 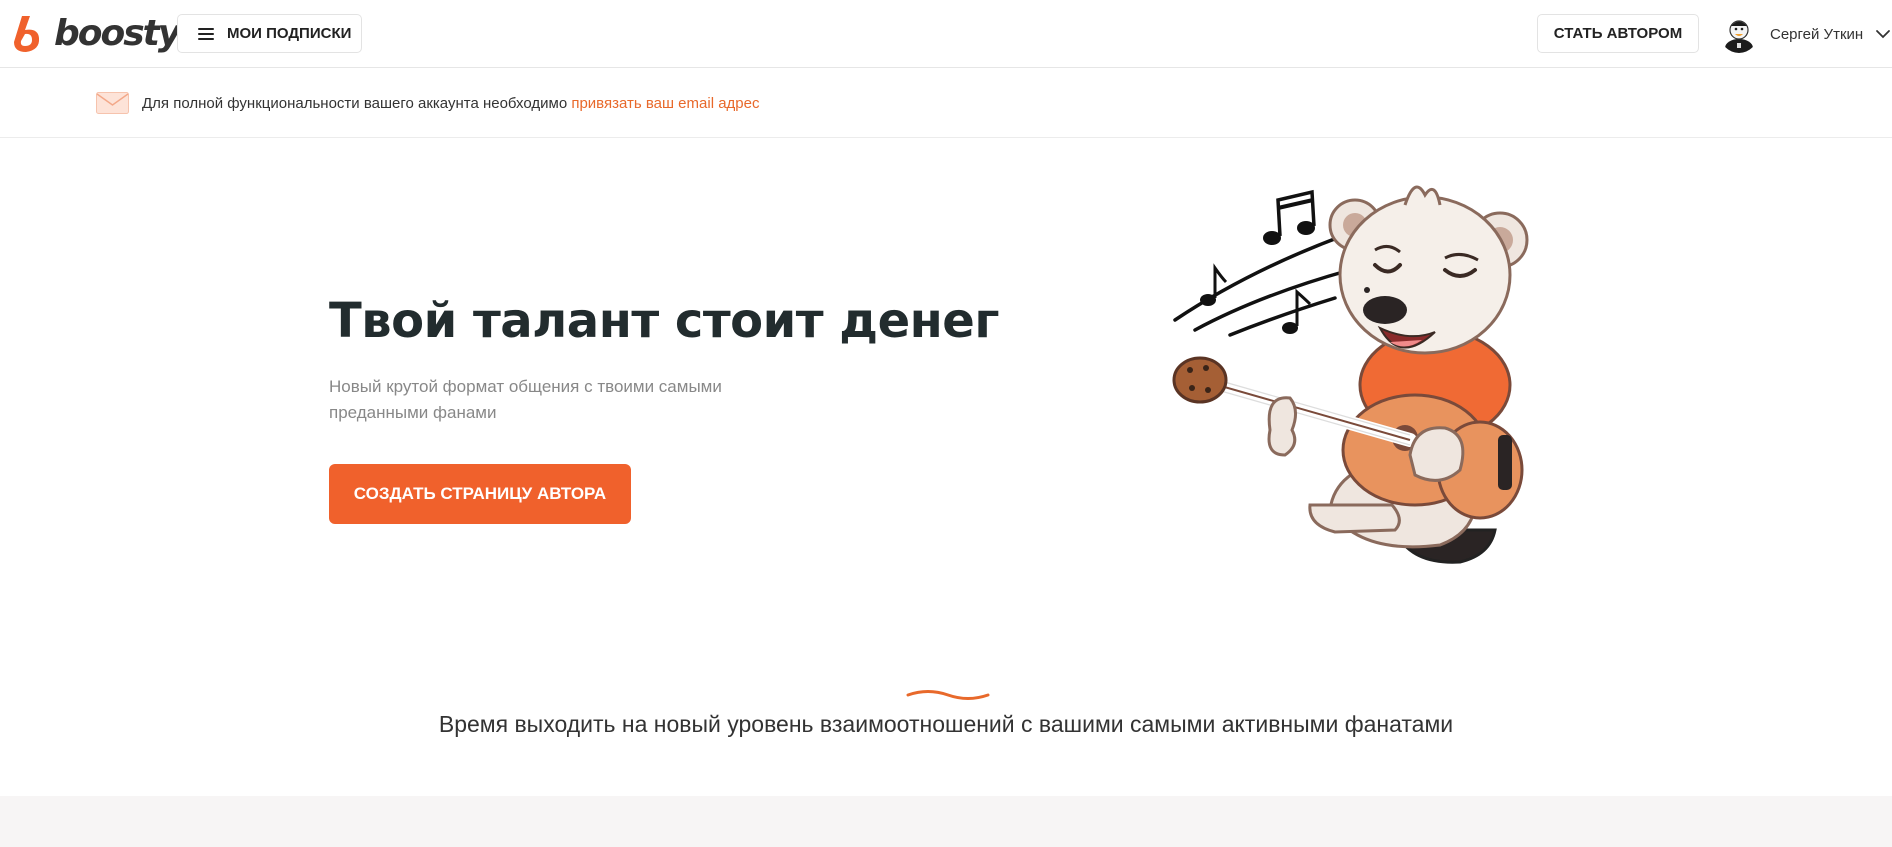 What do you see at coordinates (117, 33) in the screenshot?
I see `logo-text: boosty` at bounding box center [117, 33].